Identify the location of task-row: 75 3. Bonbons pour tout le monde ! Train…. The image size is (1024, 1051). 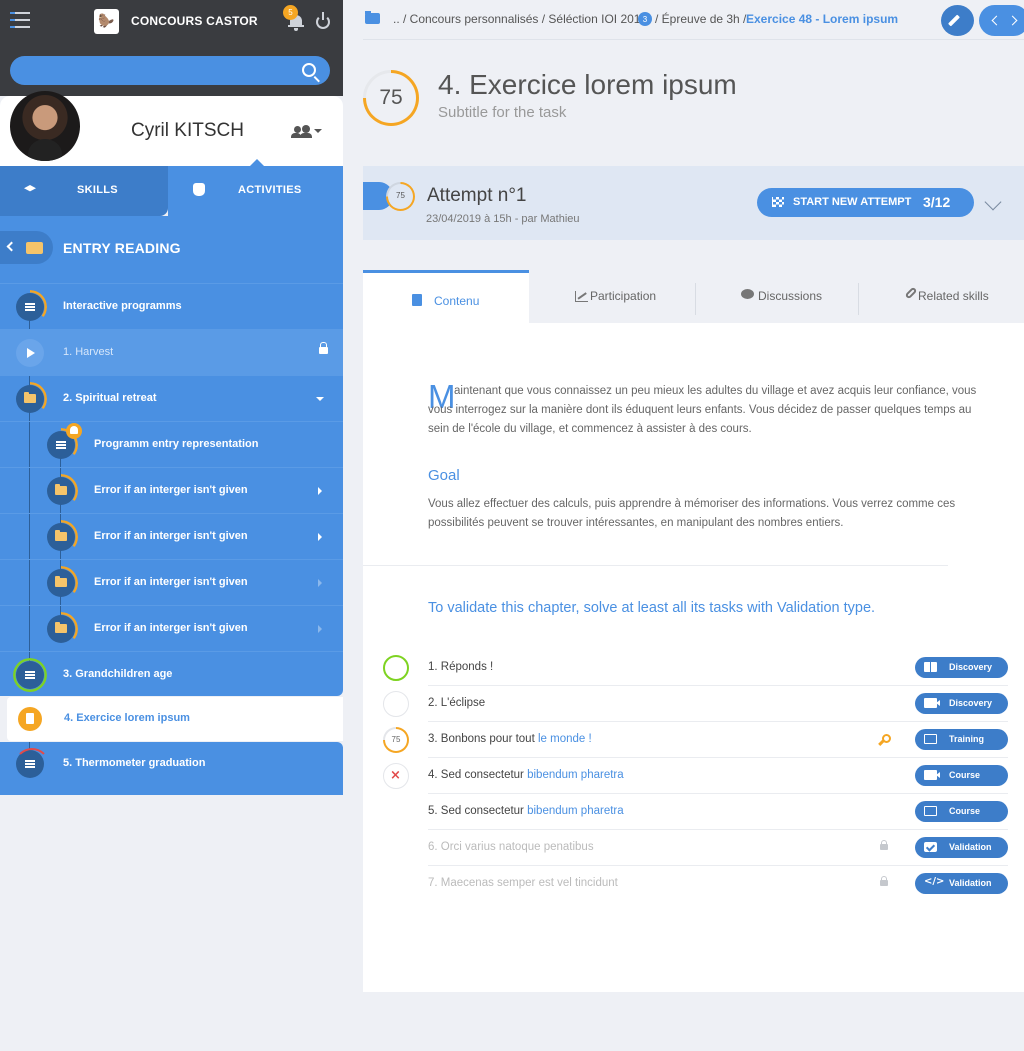
(695, 740).